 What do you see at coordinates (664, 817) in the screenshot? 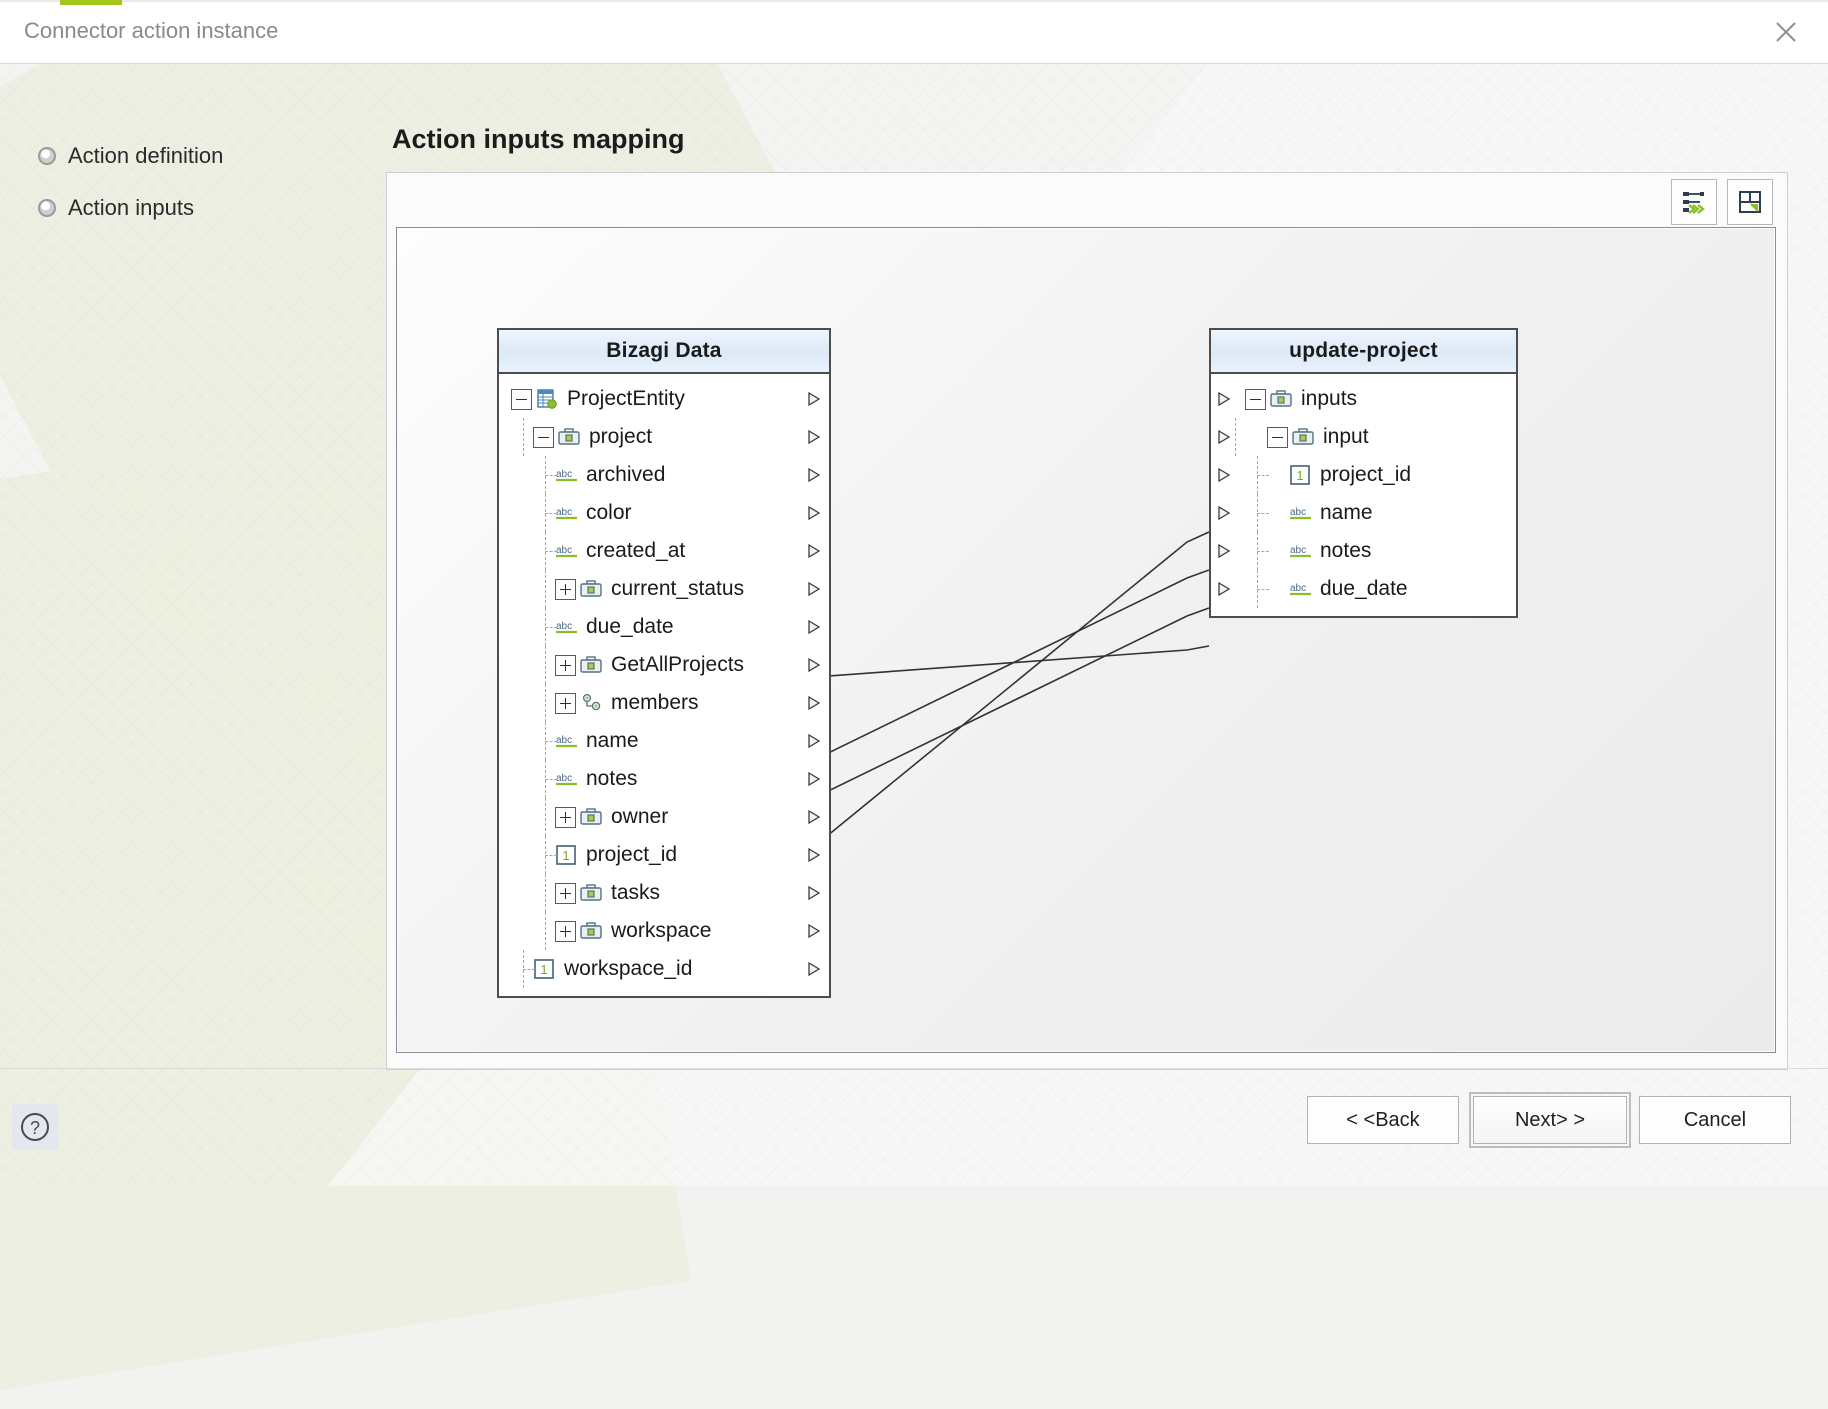
I see `tree-row: owner` at bounding box center [664, 817].